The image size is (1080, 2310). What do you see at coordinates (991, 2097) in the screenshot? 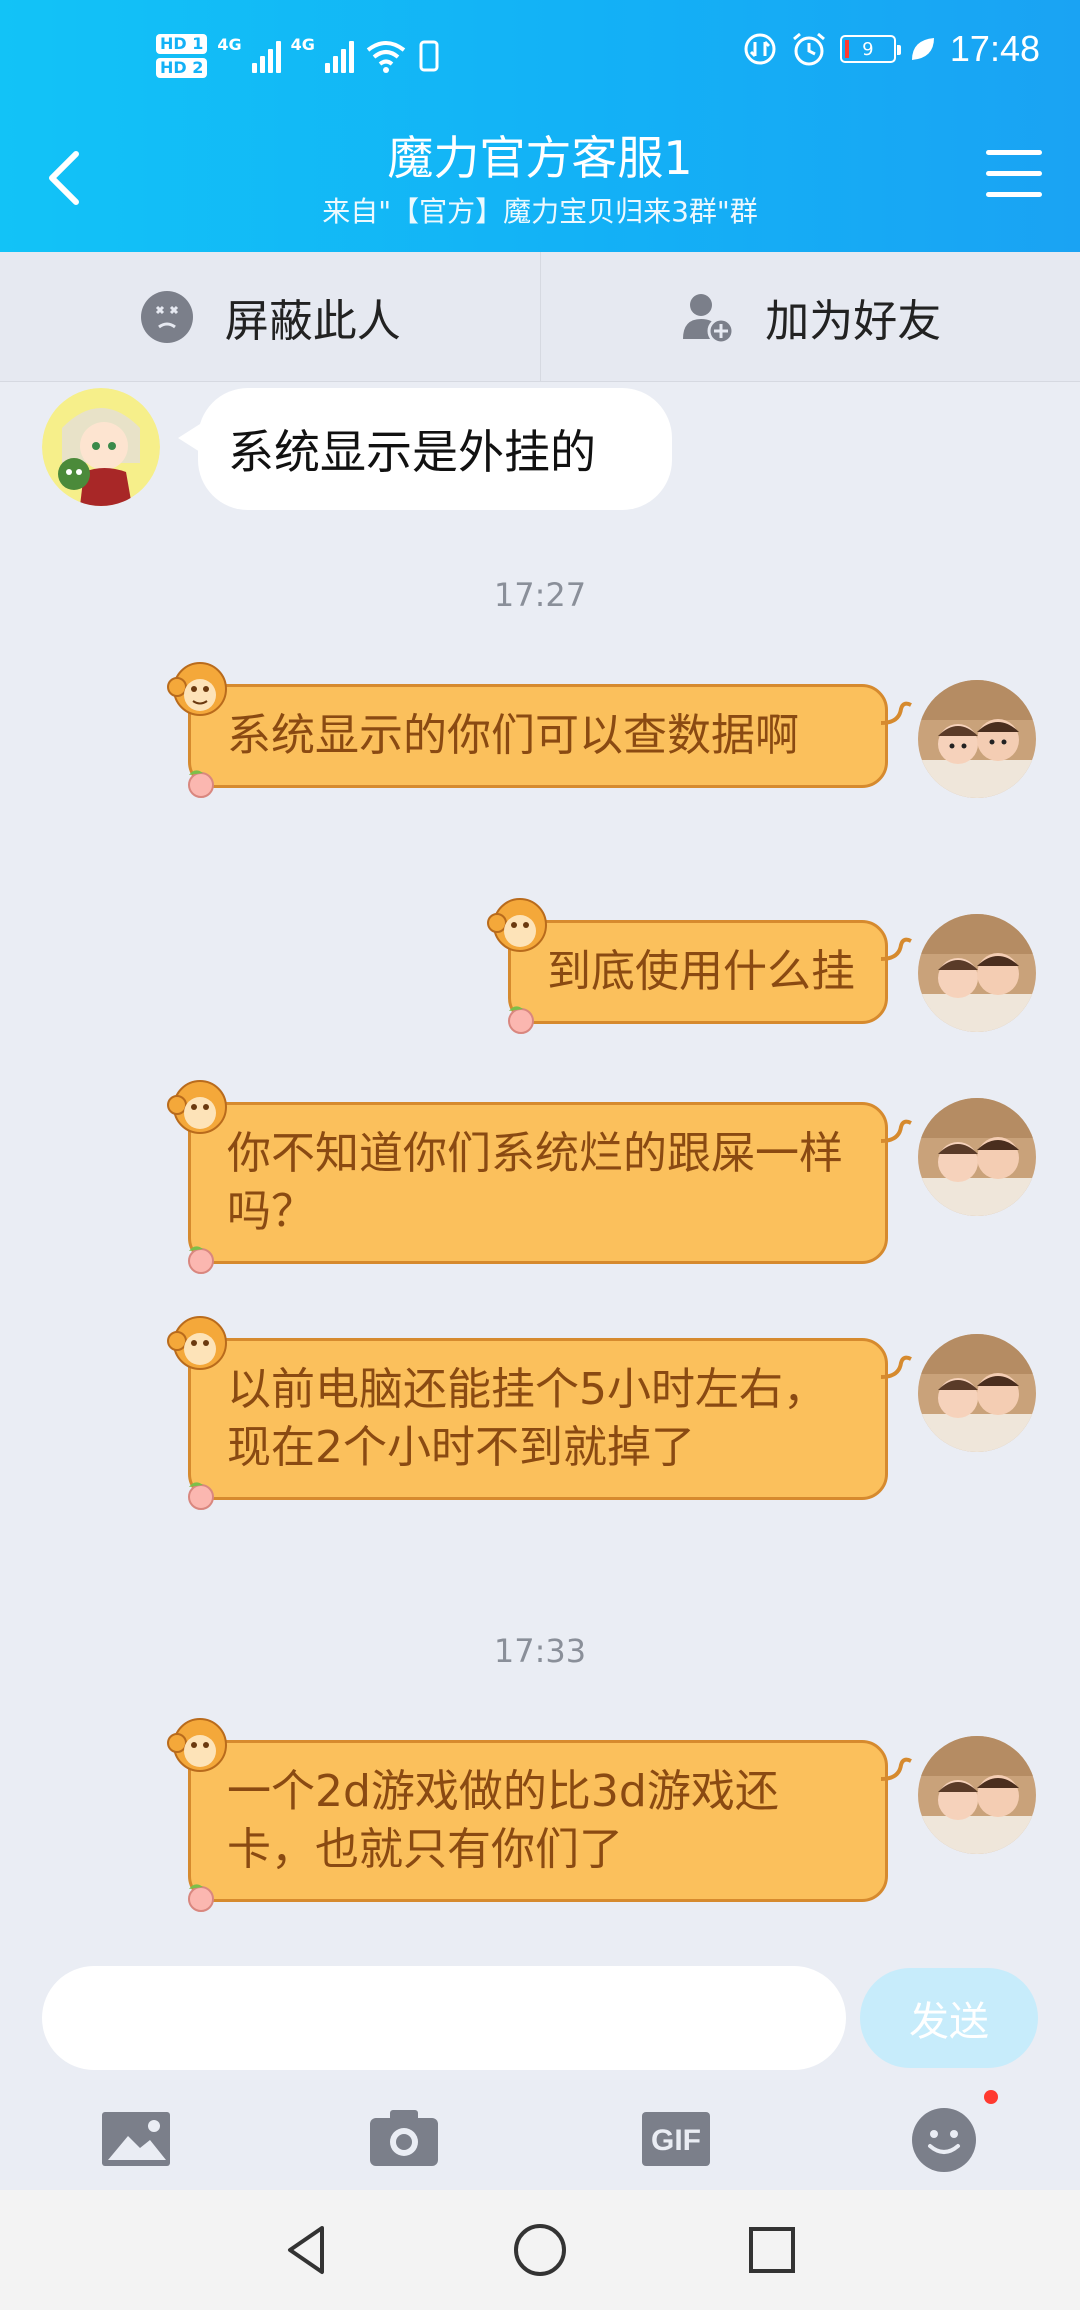
I see `notification-dot` at bounding box center [991, 2097].